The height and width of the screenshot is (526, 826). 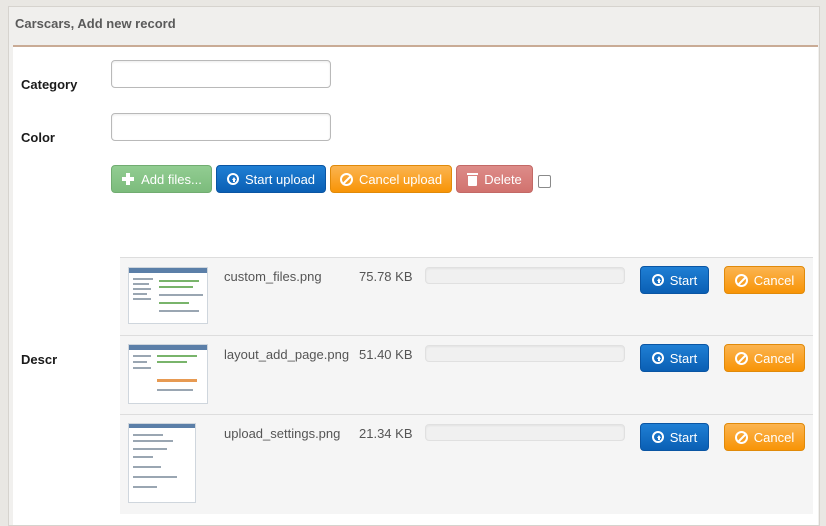 I want to click on delete-button: Delete, so click(x=494, y=179).